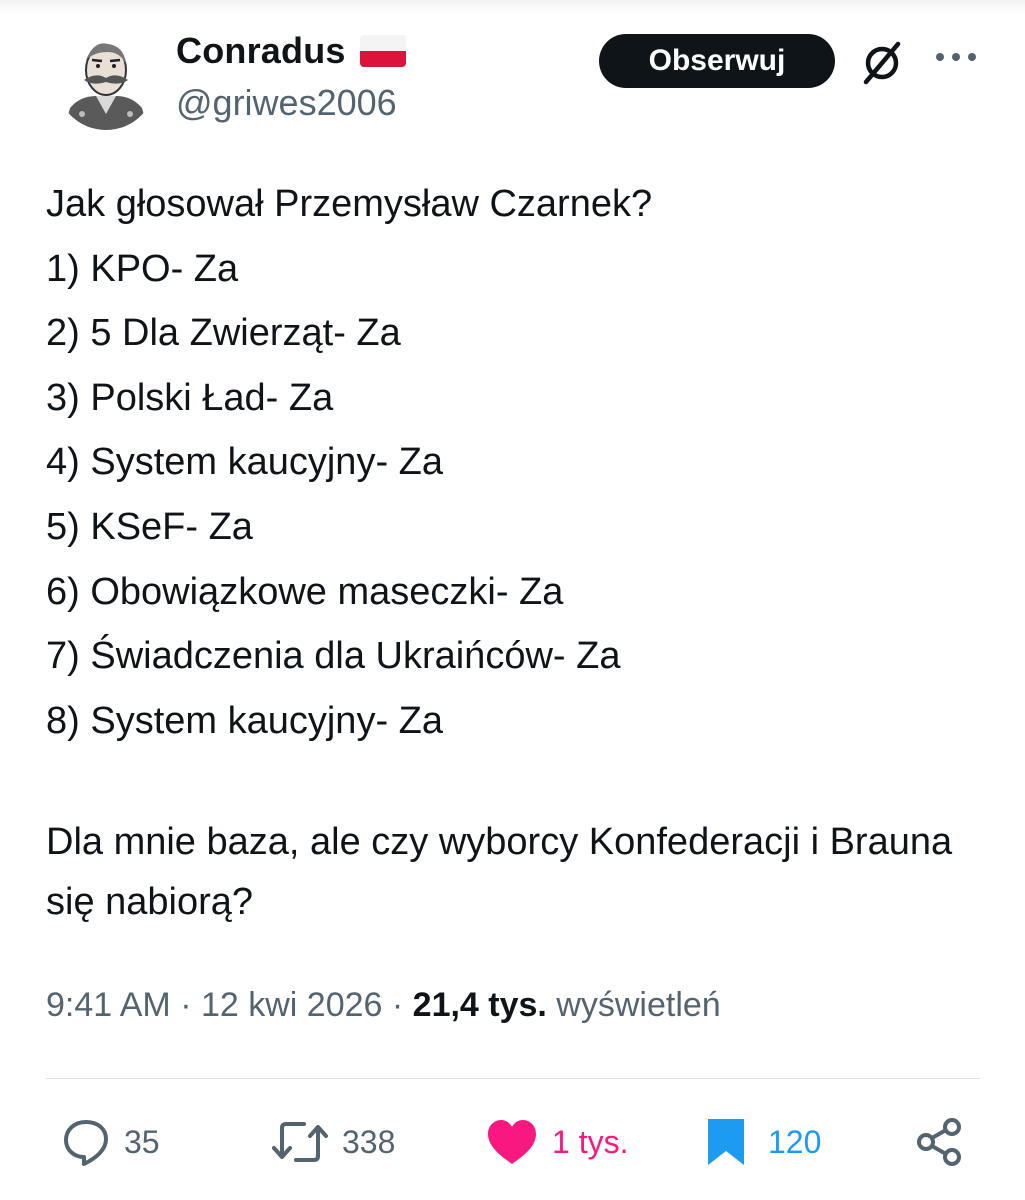 The height and width of the screenshot is (1200, 1025). Describe the element at coordinates (305, 591) in the screenshot. I see `tweet-line: 6) Obowiązkowe maseczki- Za` at that location.